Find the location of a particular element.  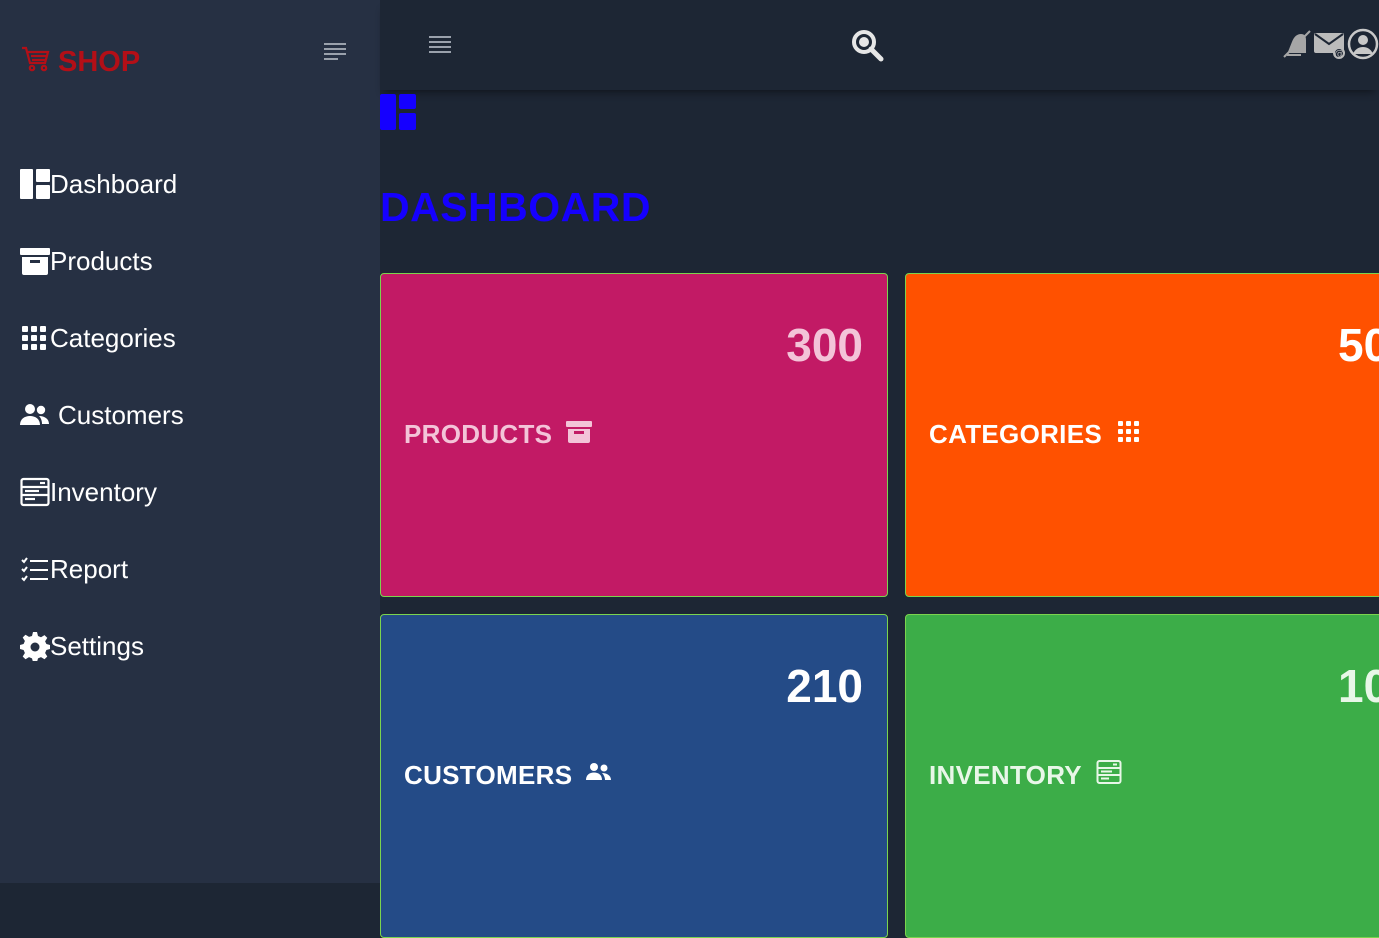

sidebar-menu: Dashboard Products Categories Customers is located at coordinates (102, 429).